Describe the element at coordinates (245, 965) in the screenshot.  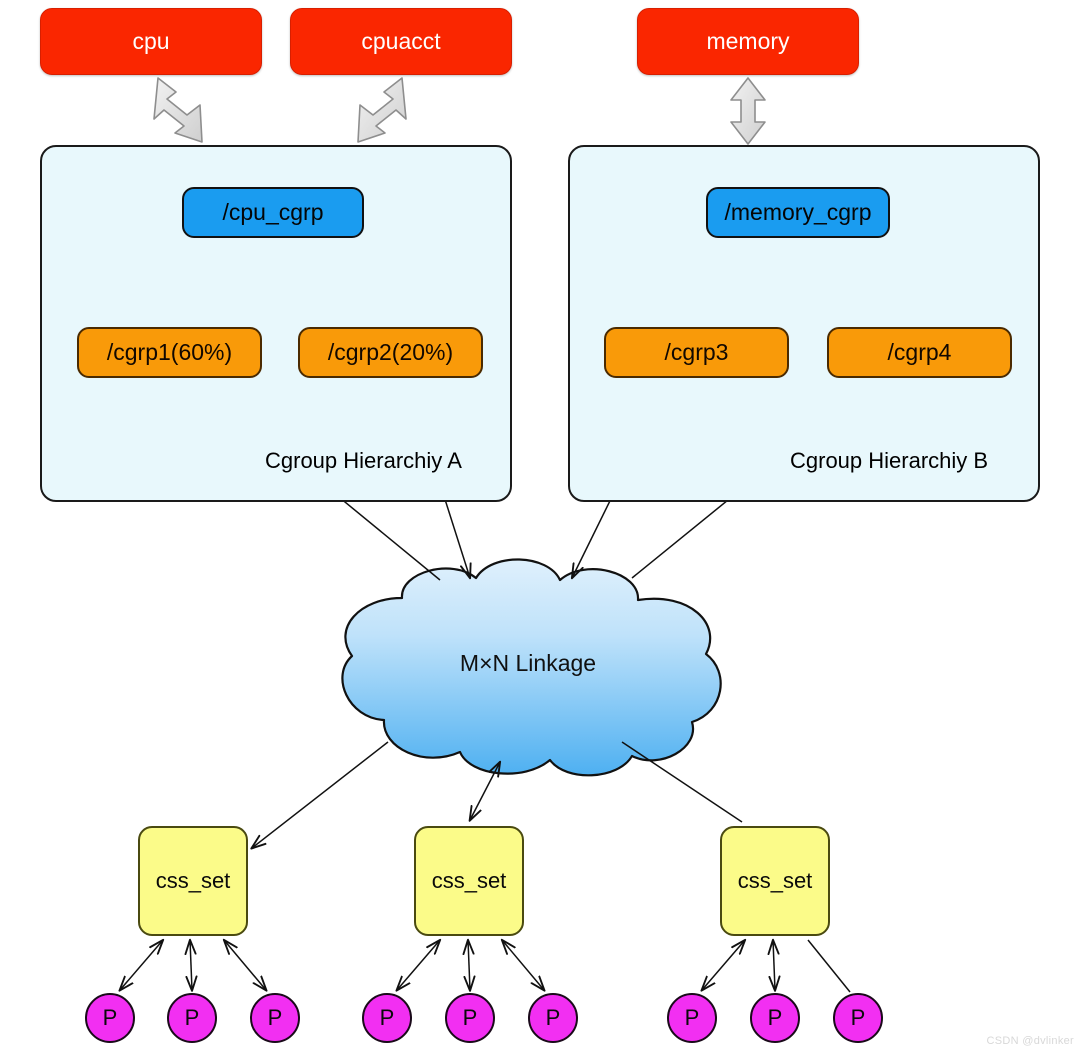
I see `link-cssset1-p3` at that location.